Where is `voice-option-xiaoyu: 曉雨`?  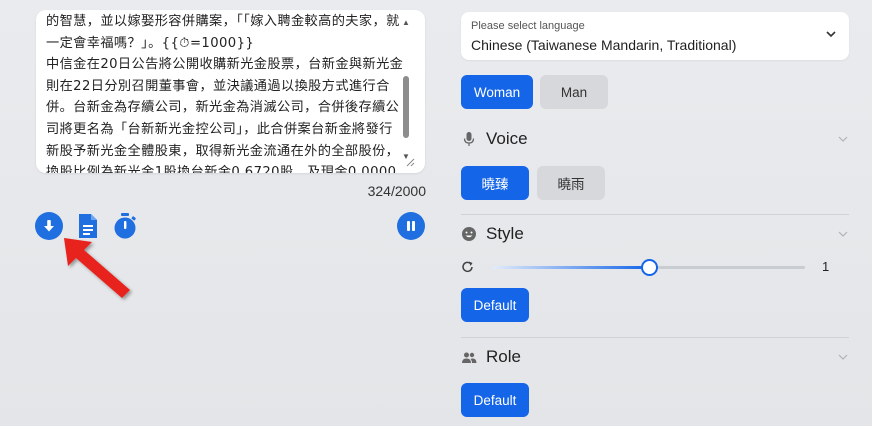
voice-option-xiaoyu: 曉雨 is located at coordinates (571, 183).